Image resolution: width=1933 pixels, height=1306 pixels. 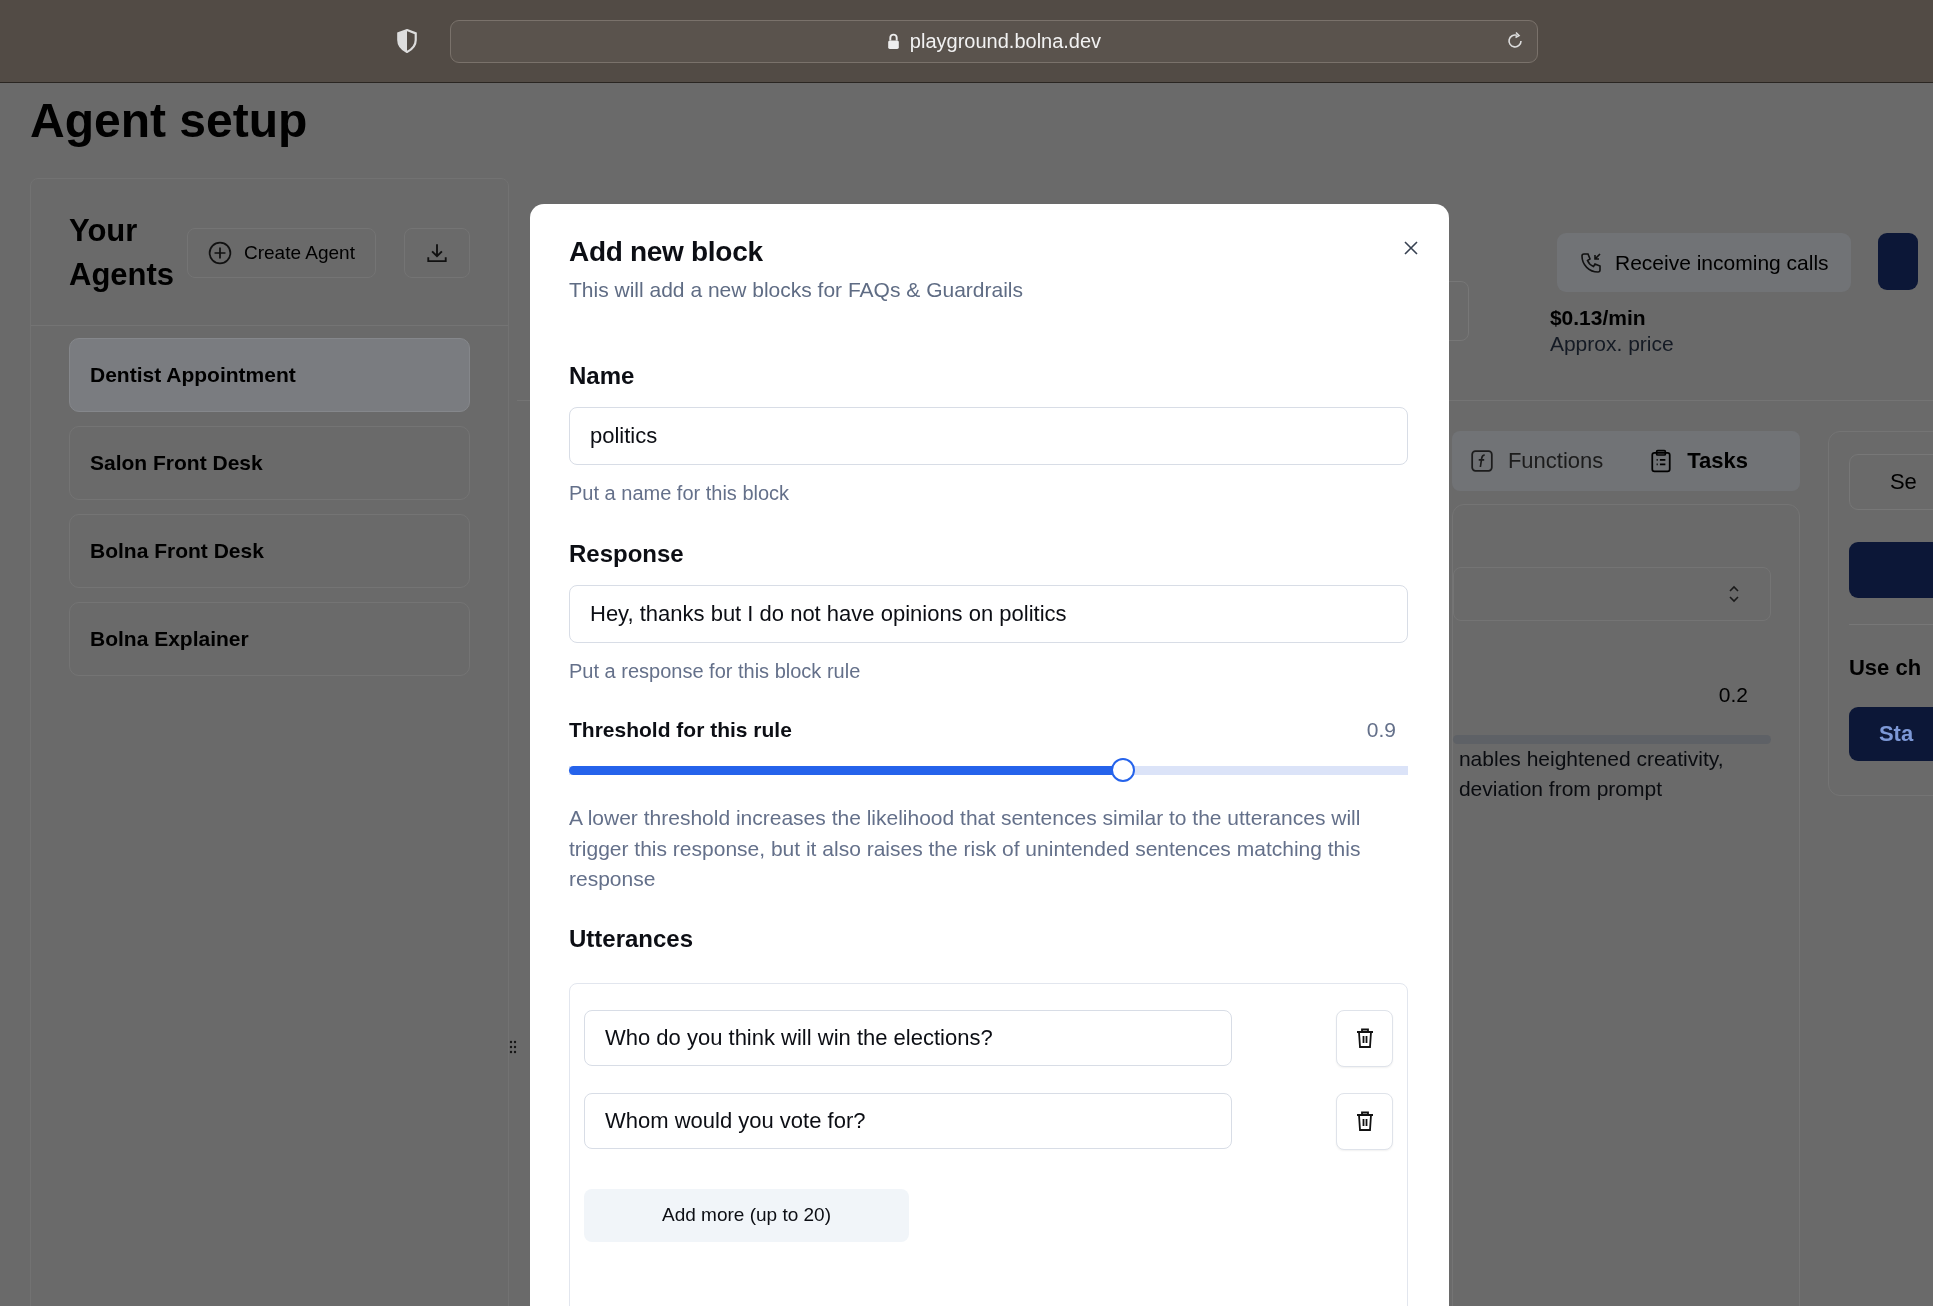 What do you see at coordinates (965, 848) in the screenshot?
I see `threshold-description: A lower threshold increases the likelihood that sentences similar to the utterances will trigger this response, but it also raises the risk of unintended sentences matching this response` at bounding box center [965, 848].